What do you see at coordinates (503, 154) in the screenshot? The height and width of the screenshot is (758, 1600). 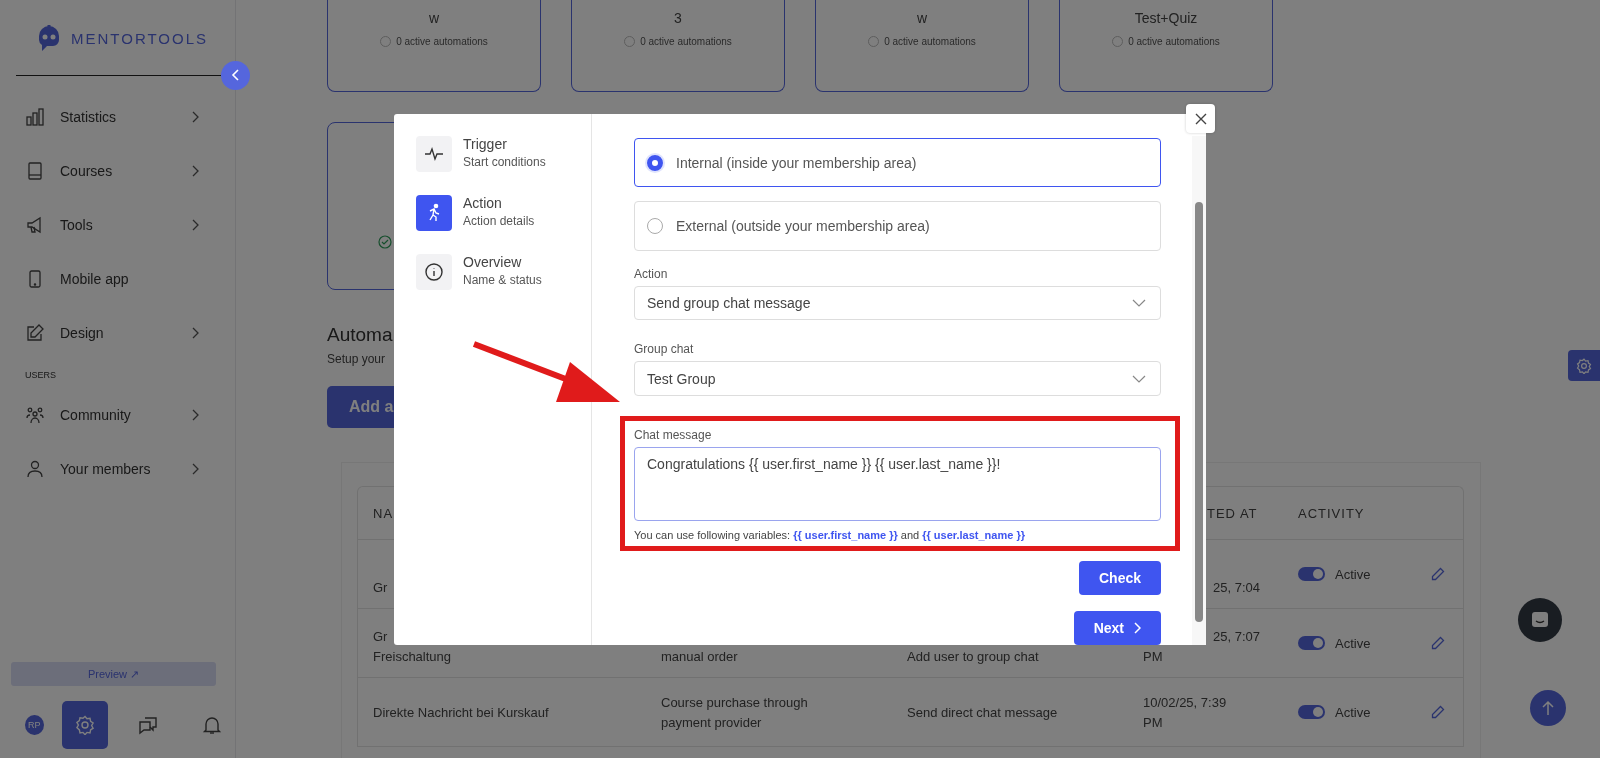 I see `wizard-step: Trigger Start conditions` at bounding box center [503, 154].